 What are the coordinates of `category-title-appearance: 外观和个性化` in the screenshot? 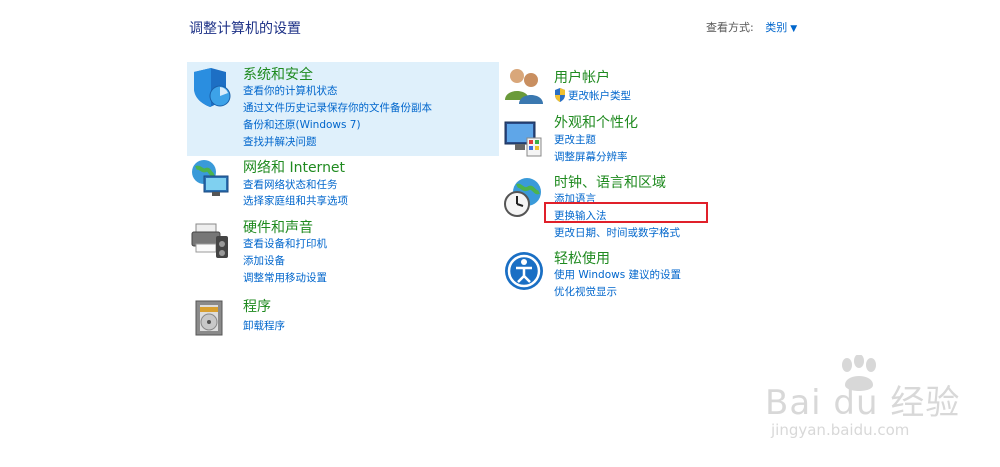 It's located at (596, 122).